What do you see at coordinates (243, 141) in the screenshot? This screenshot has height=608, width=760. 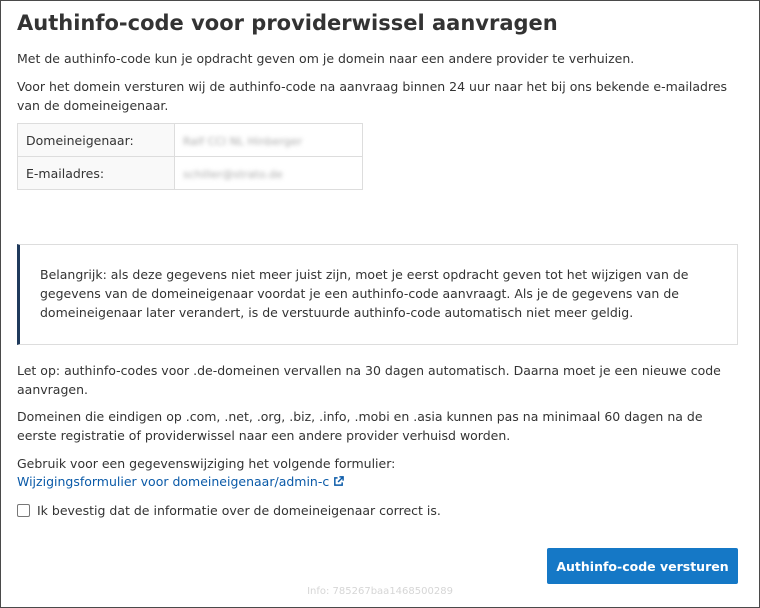 I see `owner-value: Ralf CCI NL Hinberger` at bounding box center [243, 141].